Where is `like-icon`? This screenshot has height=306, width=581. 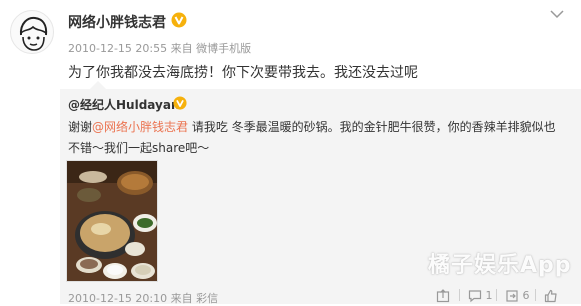 like-icon is located at coordinates (550, 296).